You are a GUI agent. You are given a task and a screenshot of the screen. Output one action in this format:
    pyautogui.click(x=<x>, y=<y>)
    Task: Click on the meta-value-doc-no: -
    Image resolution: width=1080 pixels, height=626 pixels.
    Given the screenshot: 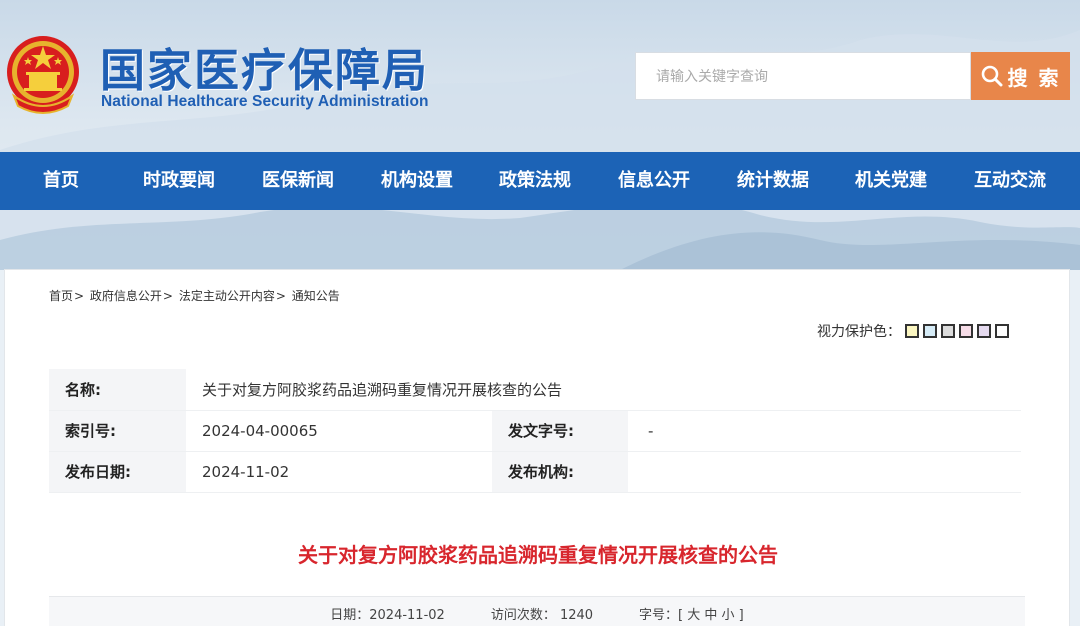 What is the action you would take?
    pyautogui.click(x=824, y=431)
    